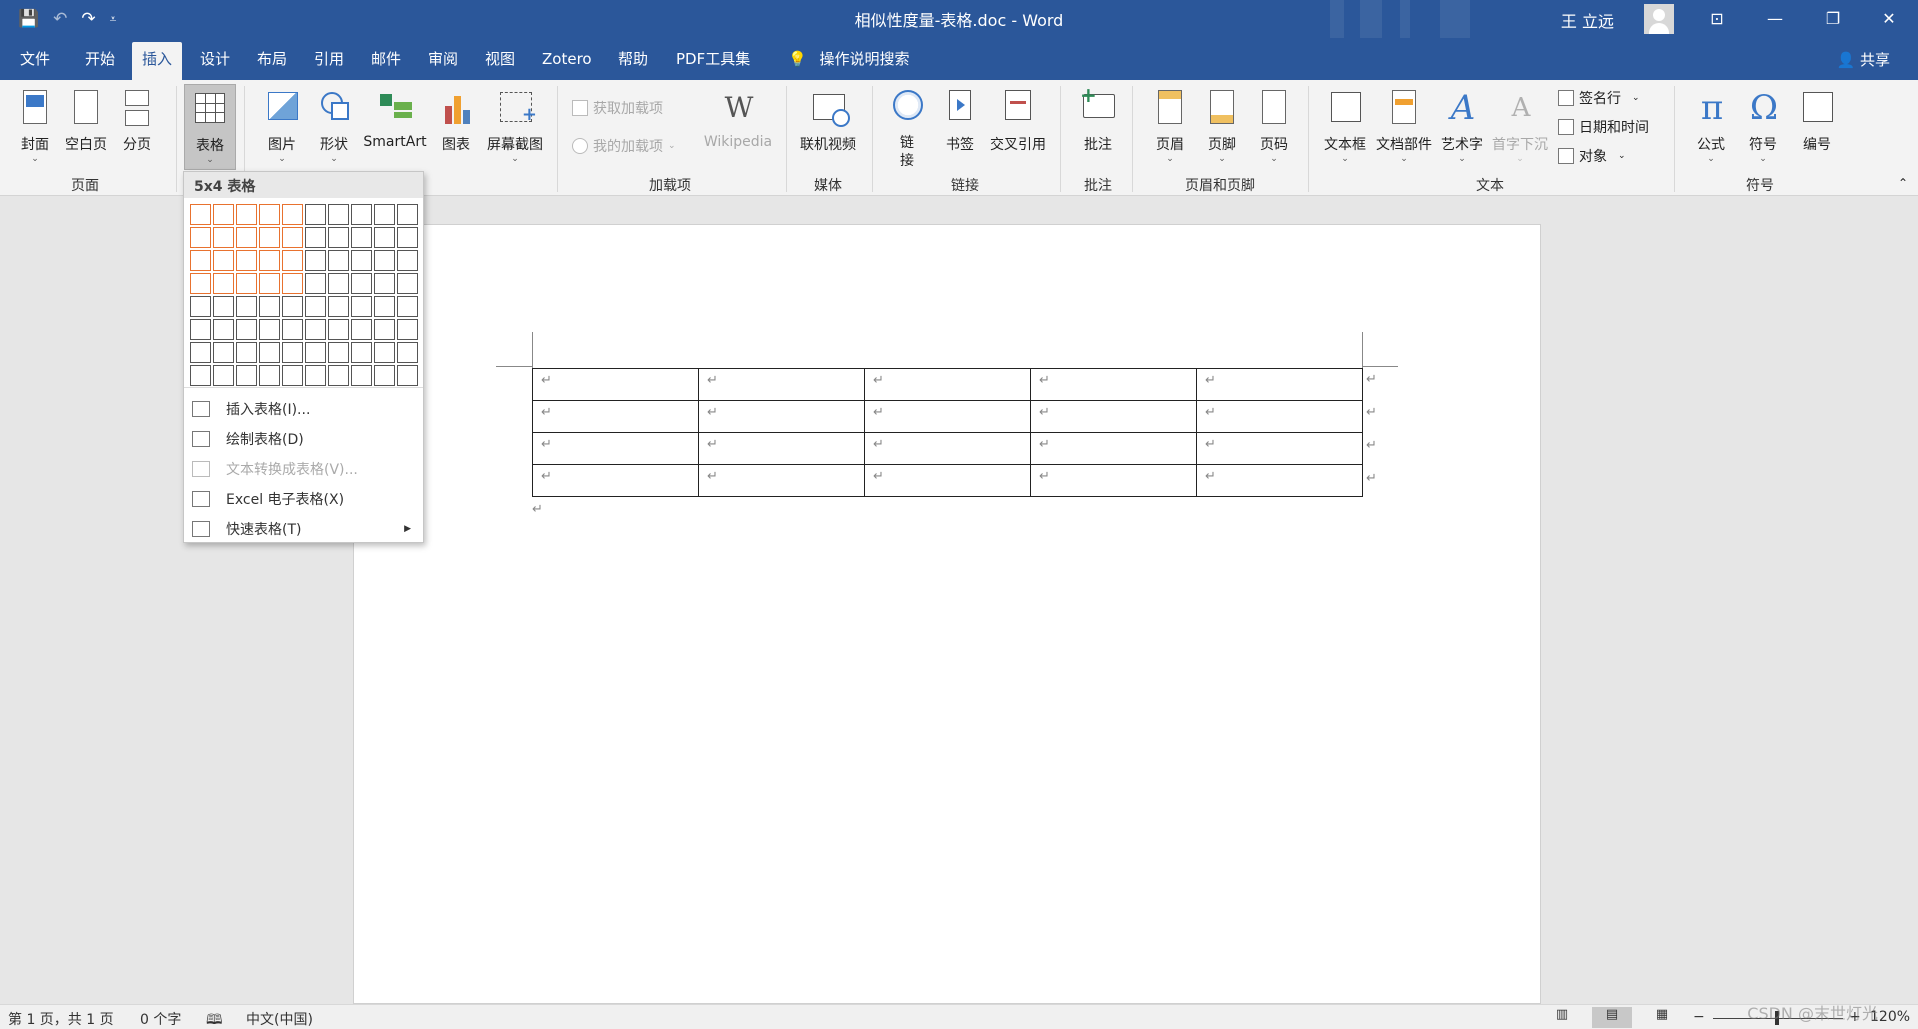  What do you see at coordinates (624, 146) in the screenshot?
I see `my-addins-button: 我的加载项 ⌄` at bounding box center [624, 146].